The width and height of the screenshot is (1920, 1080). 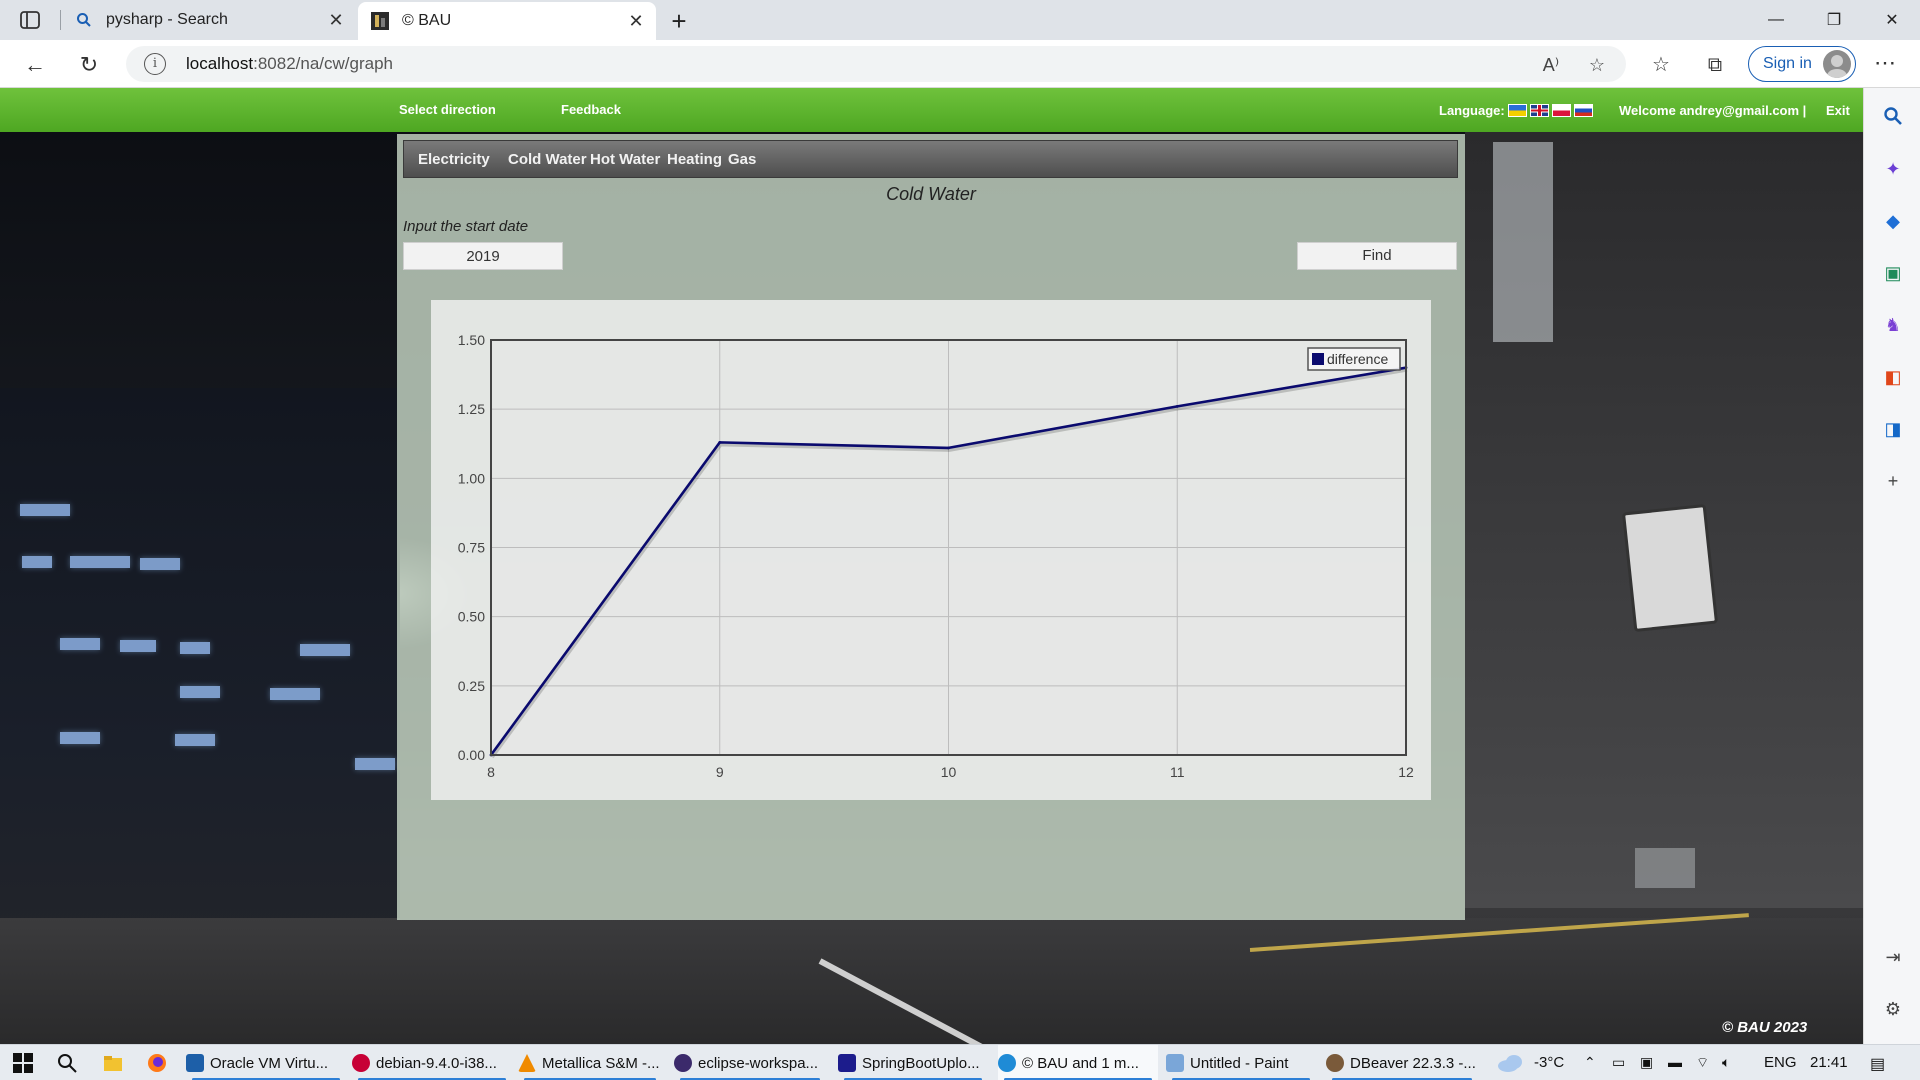 I want to click on feedback-link: Feedback, so click(x=591, y=109).